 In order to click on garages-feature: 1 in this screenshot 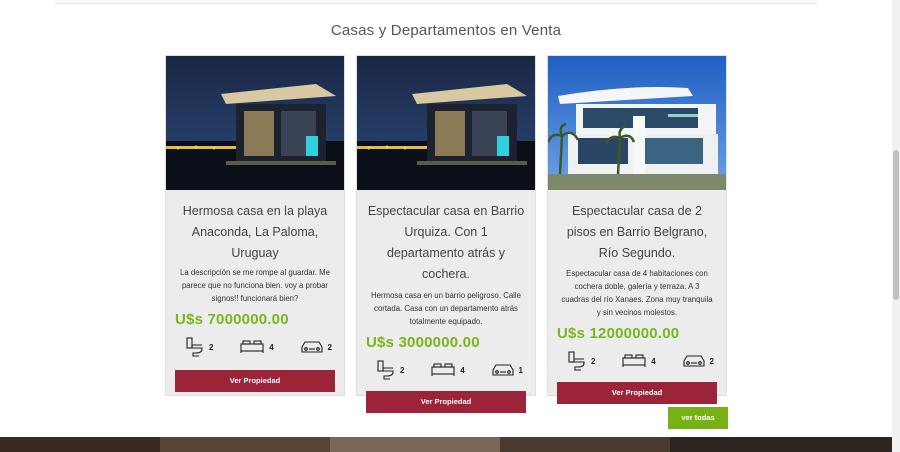, I will do `click(507, 370)`.